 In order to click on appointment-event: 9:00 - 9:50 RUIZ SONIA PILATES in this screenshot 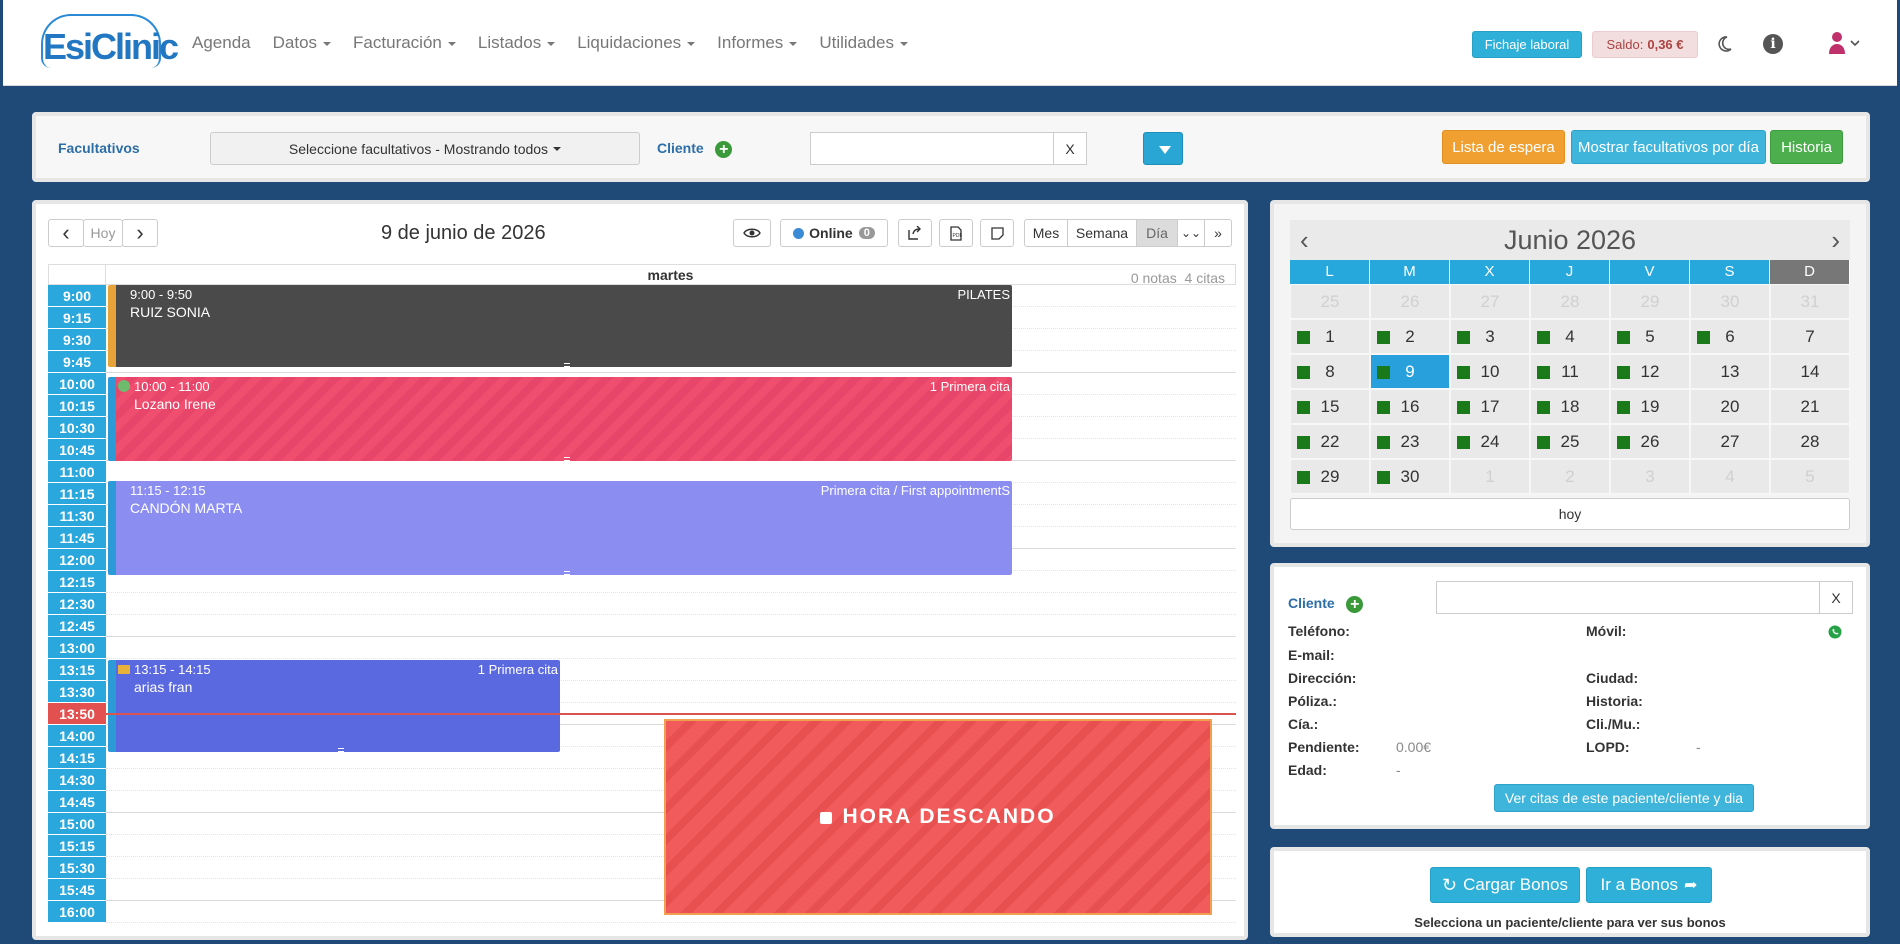, I will do `click(560, 326)`.